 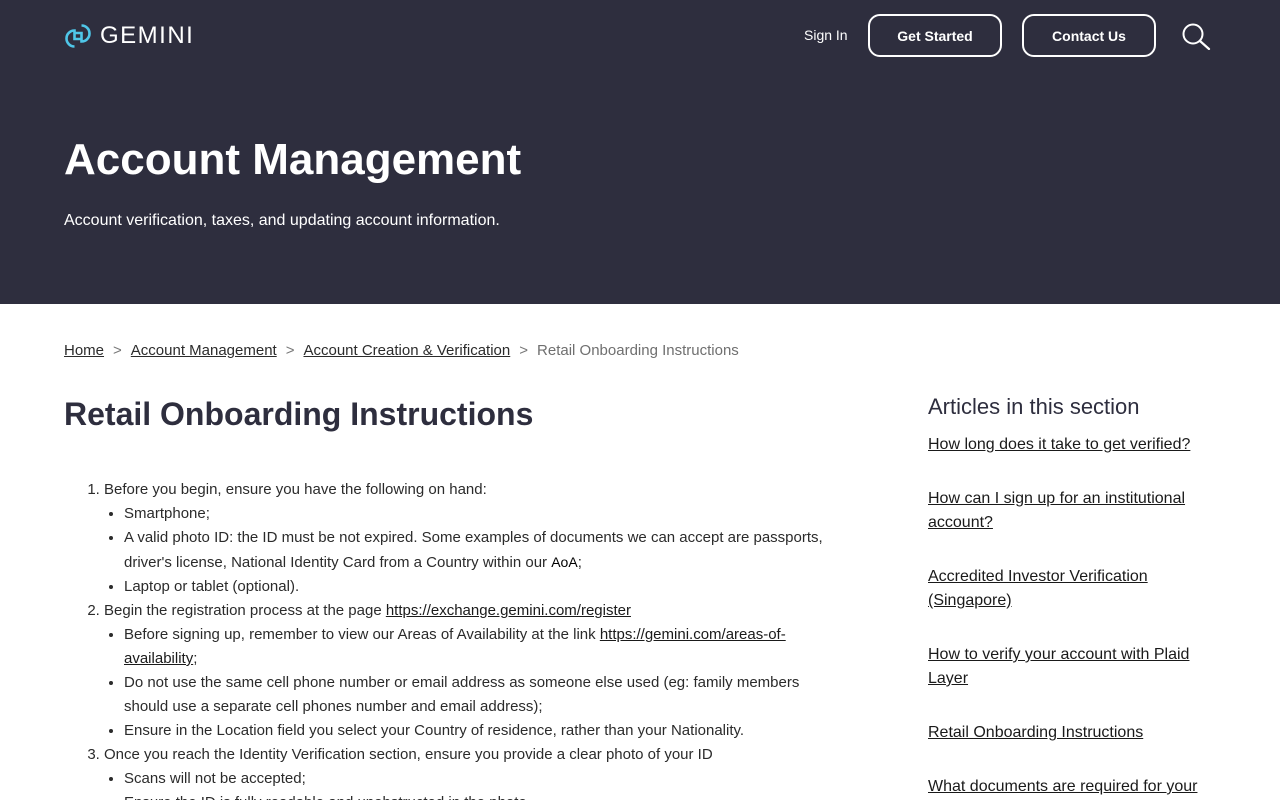 I want to click on hero-title: Account Management, so click(x=293, y=159).